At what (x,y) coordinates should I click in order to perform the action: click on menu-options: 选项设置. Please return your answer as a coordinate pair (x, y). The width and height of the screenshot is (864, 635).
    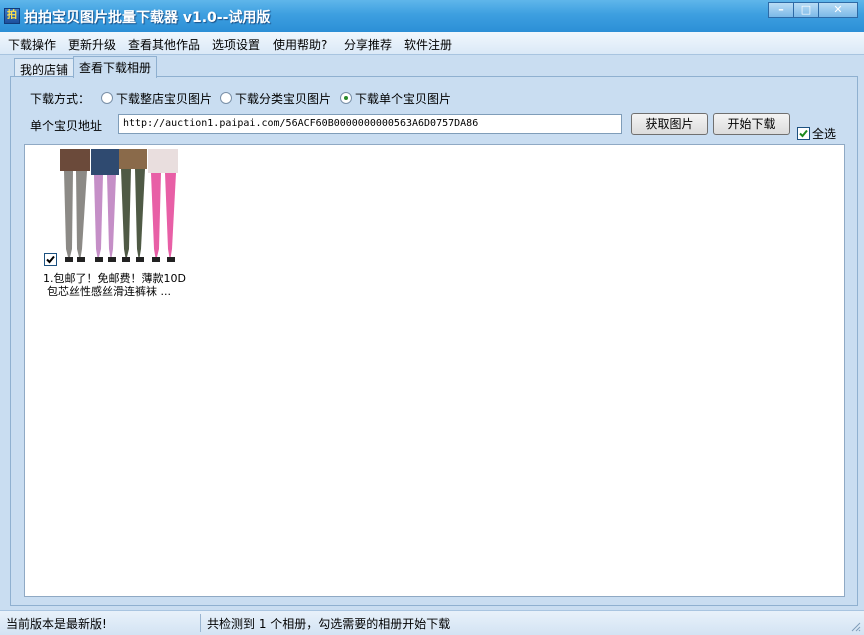
    Looking at the image, I should click on (236, 44).